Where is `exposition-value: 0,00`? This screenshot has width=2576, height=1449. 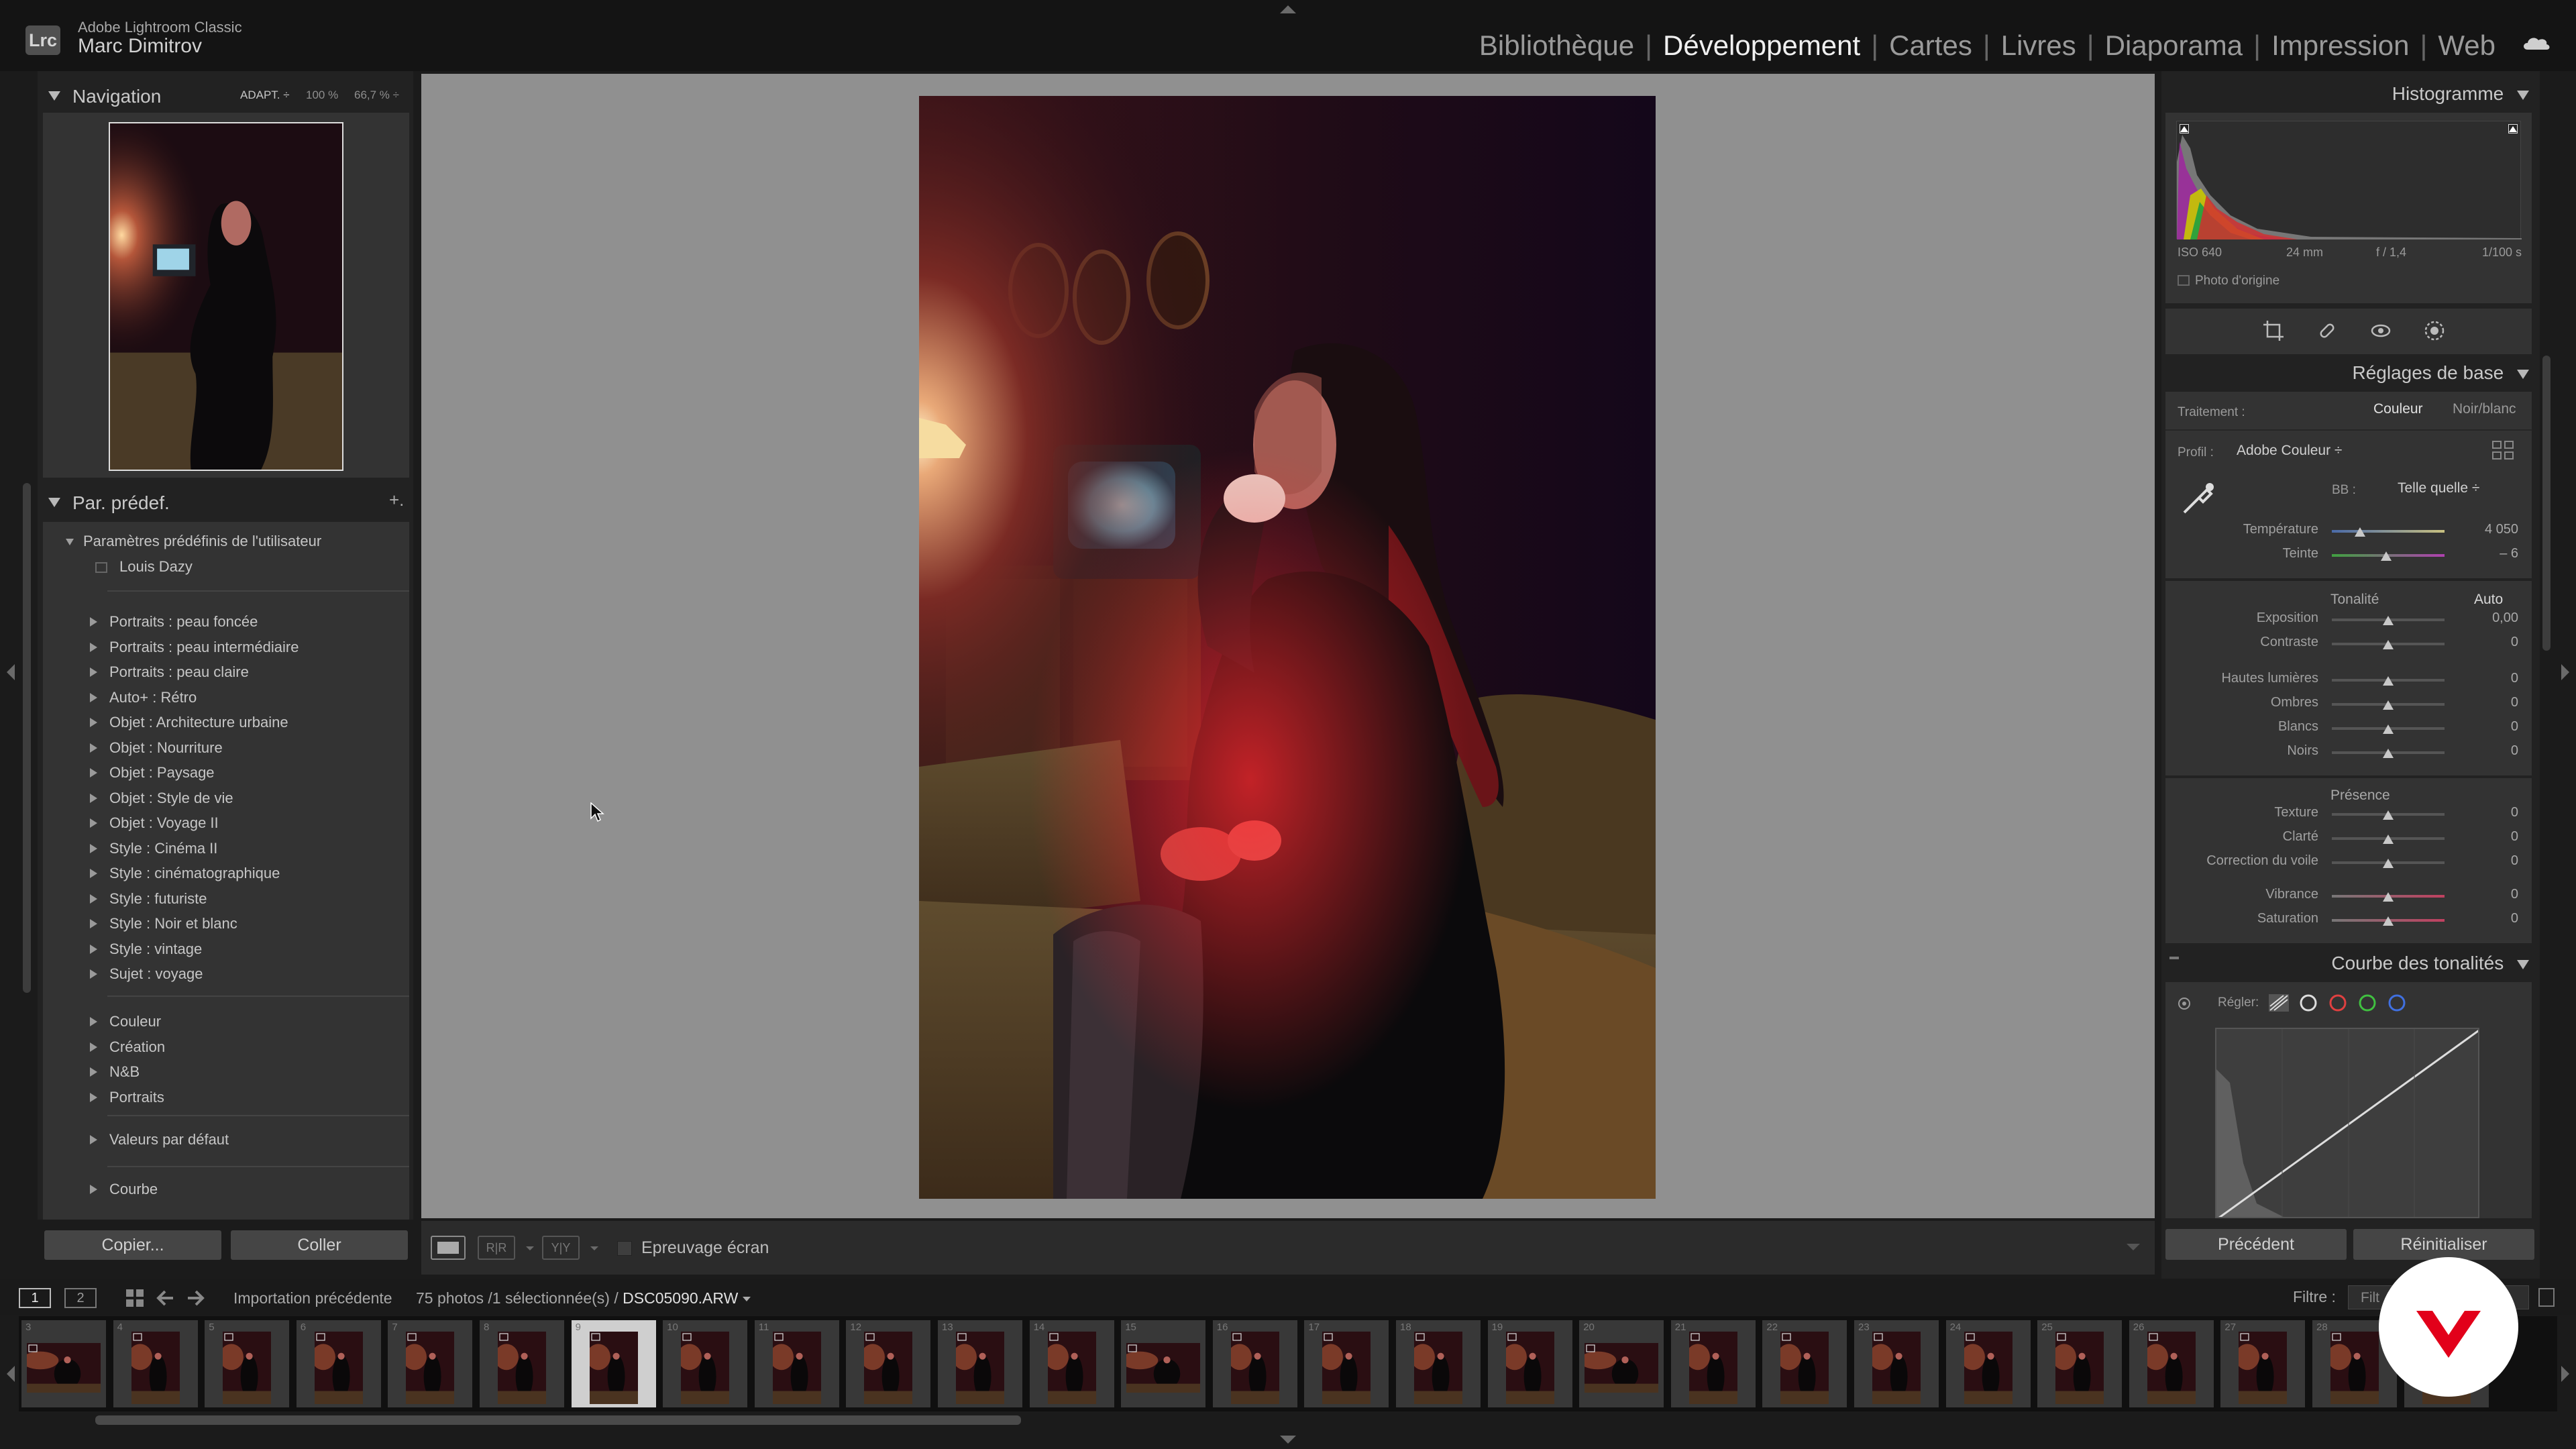 exposition-value: 0,00 is located at coordinates (2494, 618).